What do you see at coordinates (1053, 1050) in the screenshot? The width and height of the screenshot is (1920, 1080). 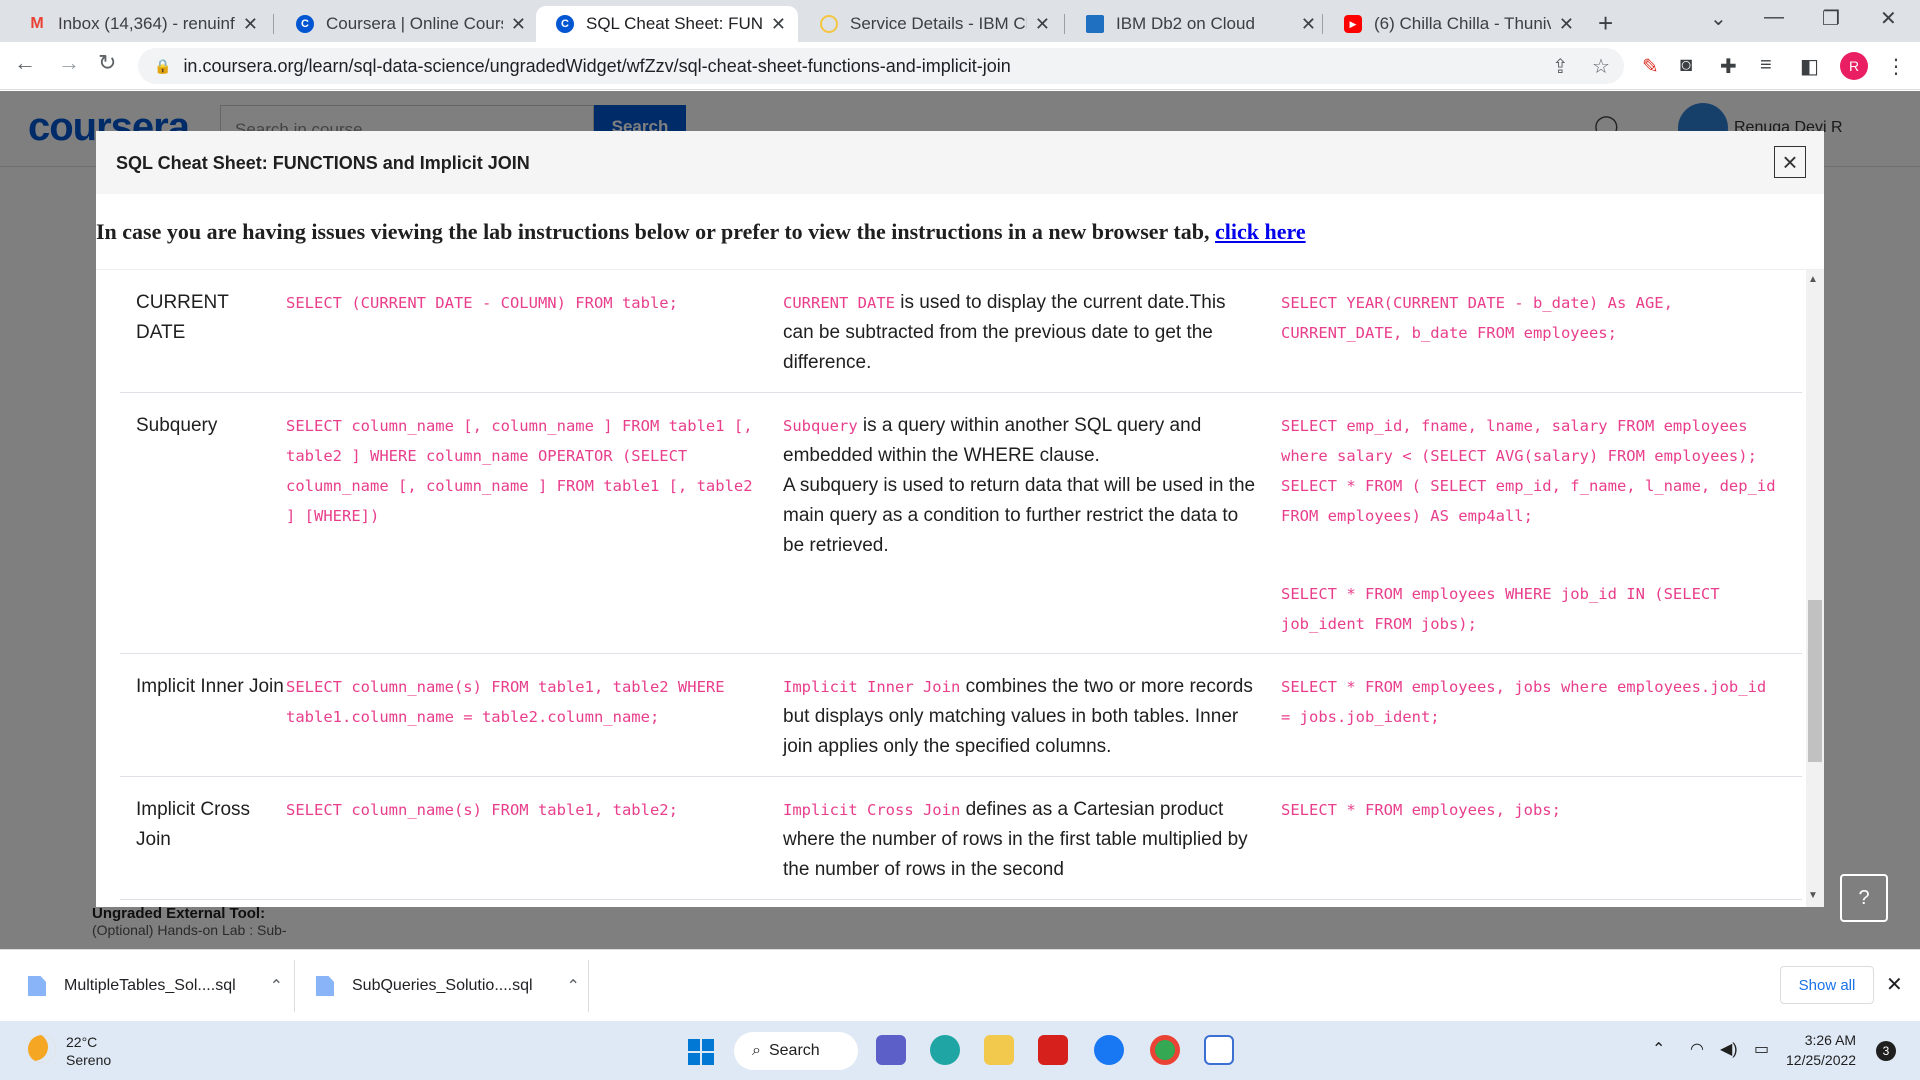 I see `acrobat-icon` at bounding box center [1053, 1050].